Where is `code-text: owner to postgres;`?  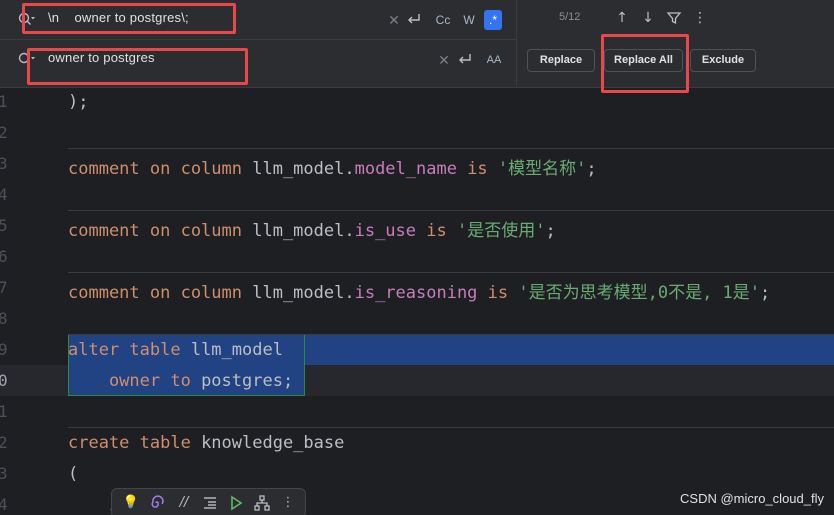
code-text: owner to postgres; is located at coordinates (180, 381).